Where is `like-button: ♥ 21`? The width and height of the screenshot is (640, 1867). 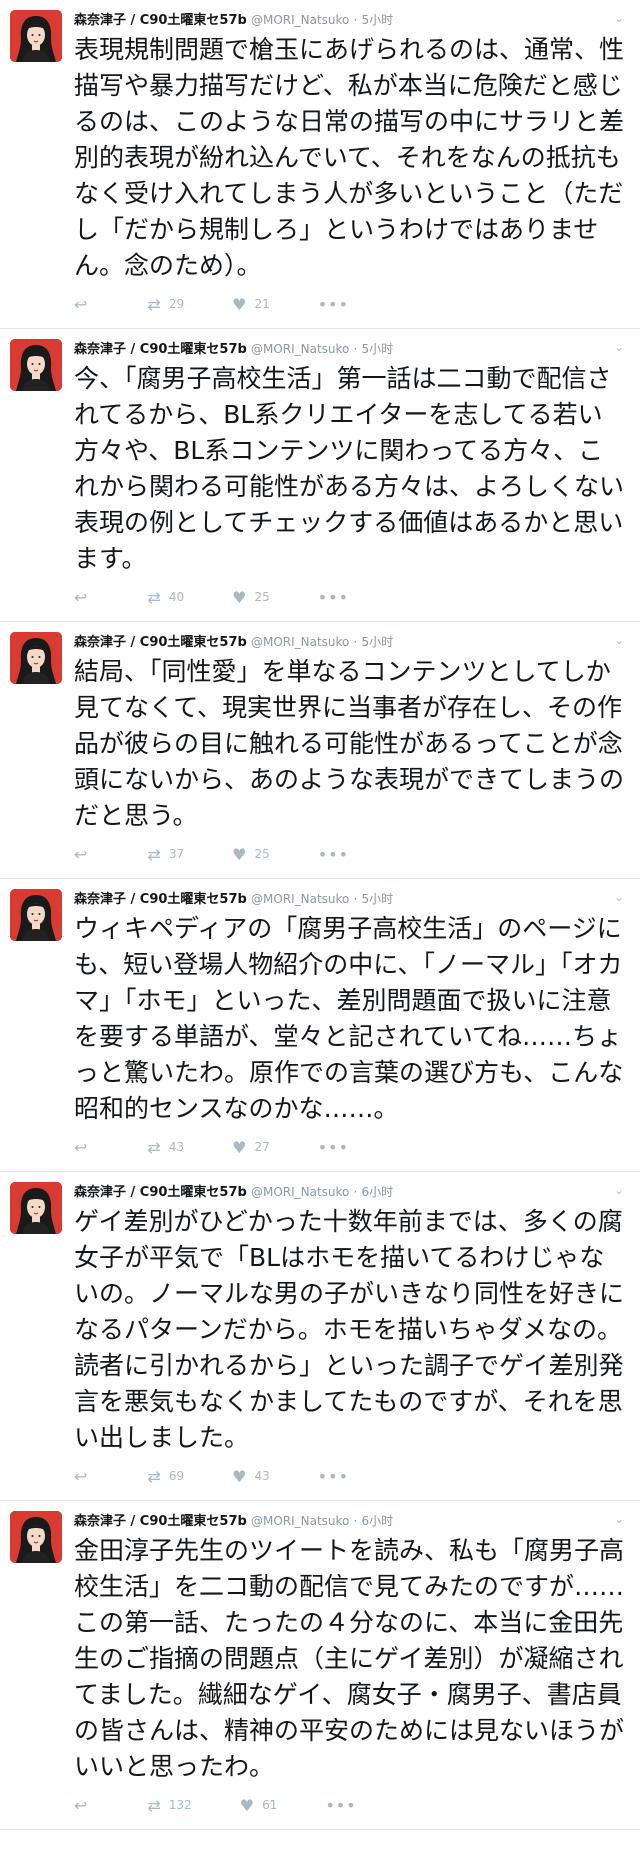 like-button: ♥ 21 is located at coordinates (251, 304).